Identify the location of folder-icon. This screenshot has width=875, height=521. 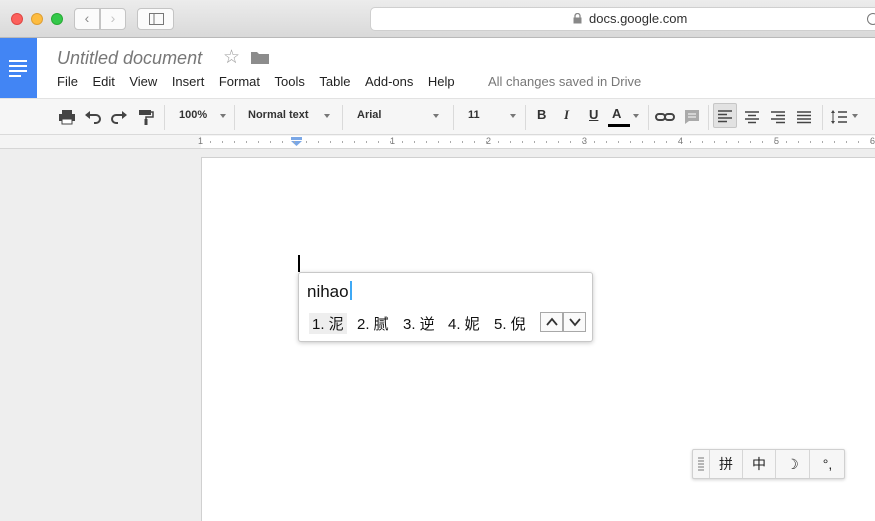
(260, 57).